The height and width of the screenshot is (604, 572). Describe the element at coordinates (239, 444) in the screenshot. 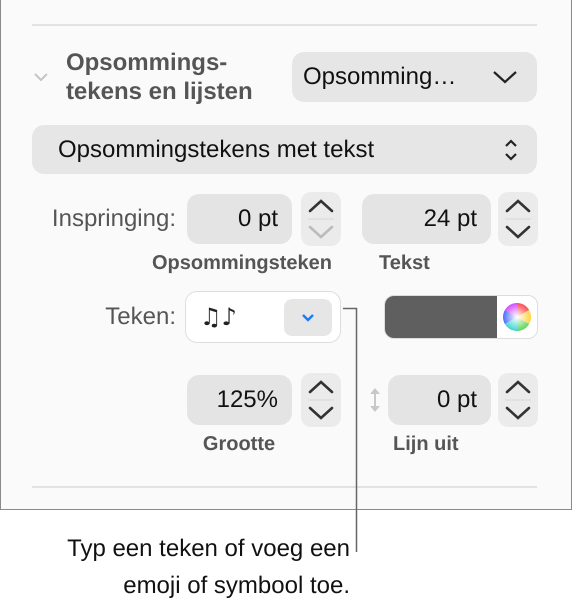

I see `field-caption: Grootte` at that location.